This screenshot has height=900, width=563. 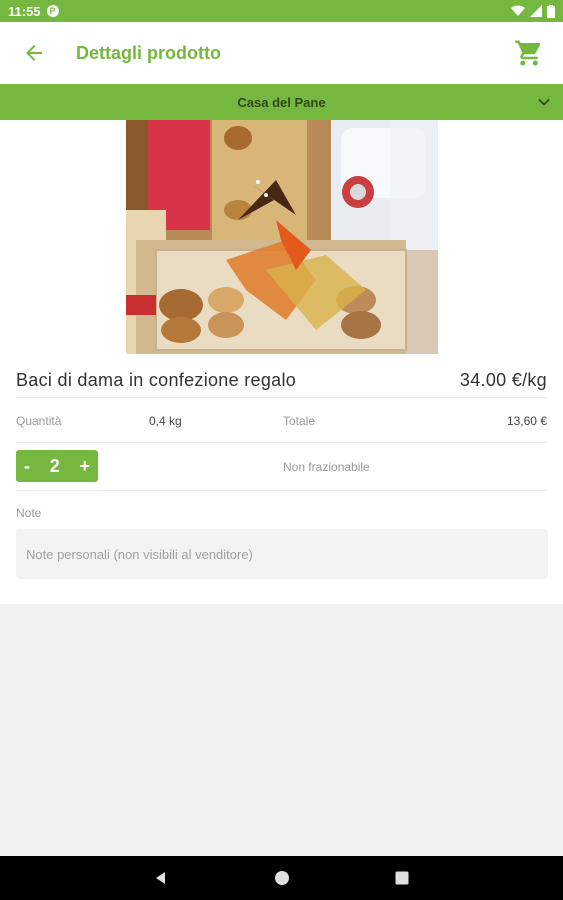 What do you see at coordinates (282, 237) in the screenshot?
I see `product-image` at bounding box center [282, 237].